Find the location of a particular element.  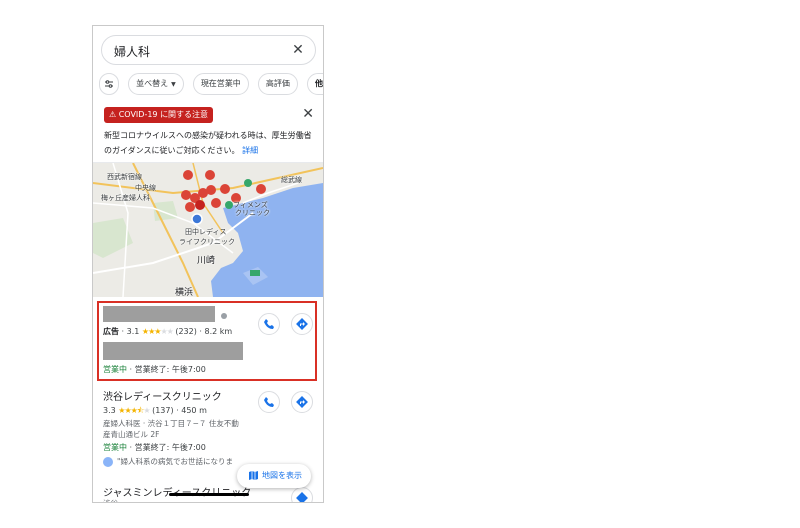

chip-sort: 並べ替え ▼ is located at coordinates (156, 84).